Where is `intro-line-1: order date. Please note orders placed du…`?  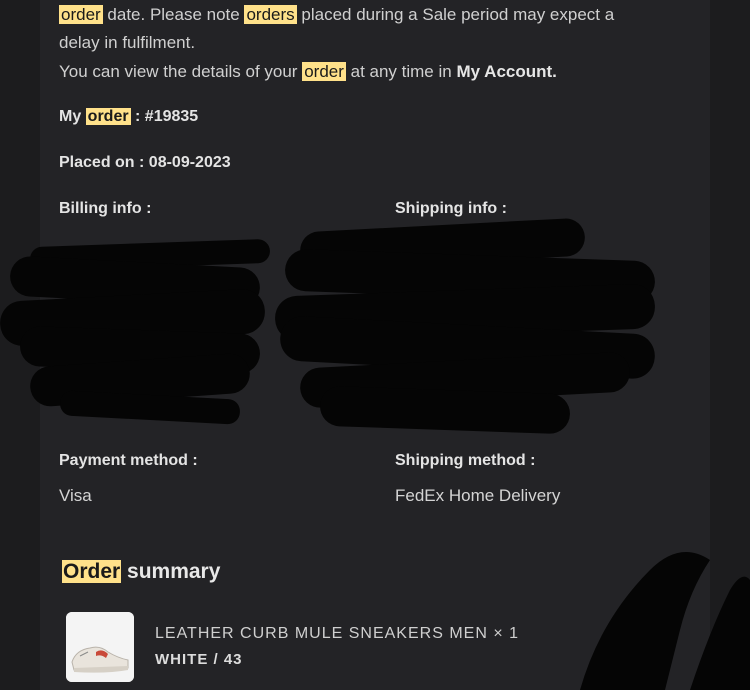 intro-line-1: order date. Please note orders placed du… is located at coordinates (337, 14).